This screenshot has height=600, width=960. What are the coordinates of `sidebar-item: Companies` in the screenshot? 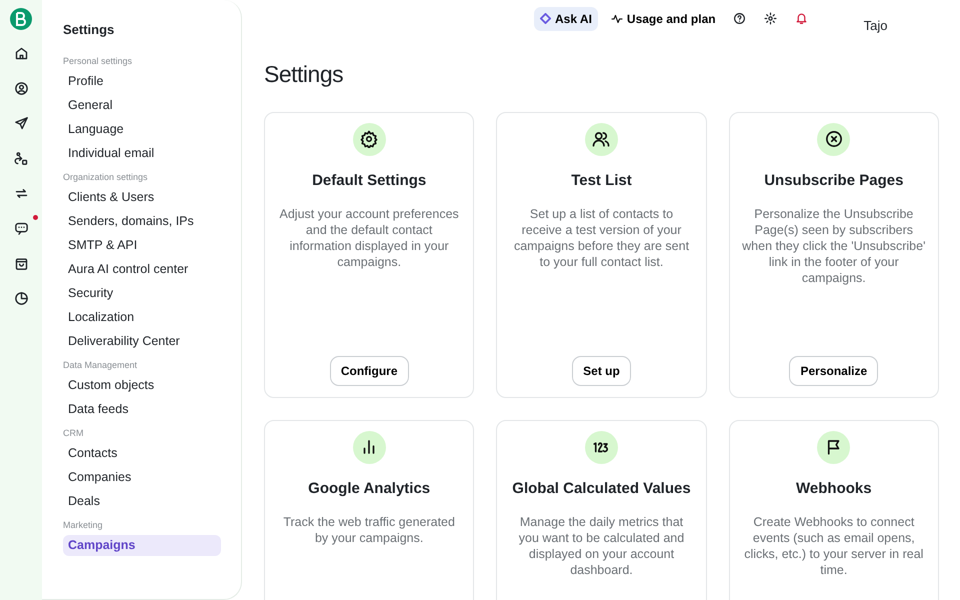 It's located at (142, 477).